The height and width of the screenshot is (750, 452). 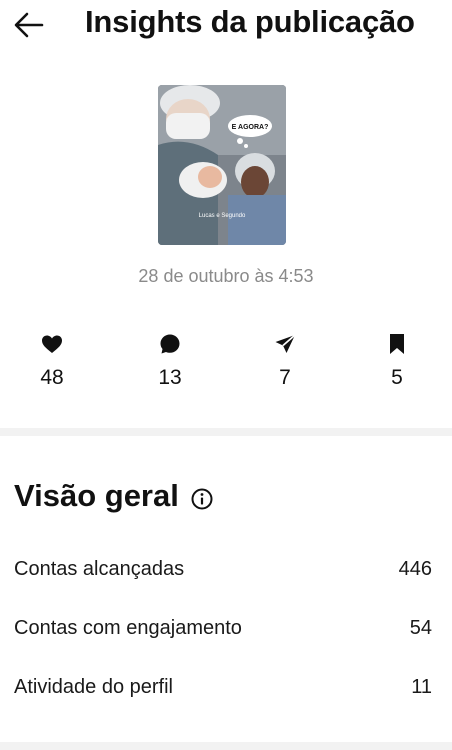 What do you see at coordinates (250, 21) in the screenshot?
I see `page-title: Insights da publicação` at bounding box center [250, 21].